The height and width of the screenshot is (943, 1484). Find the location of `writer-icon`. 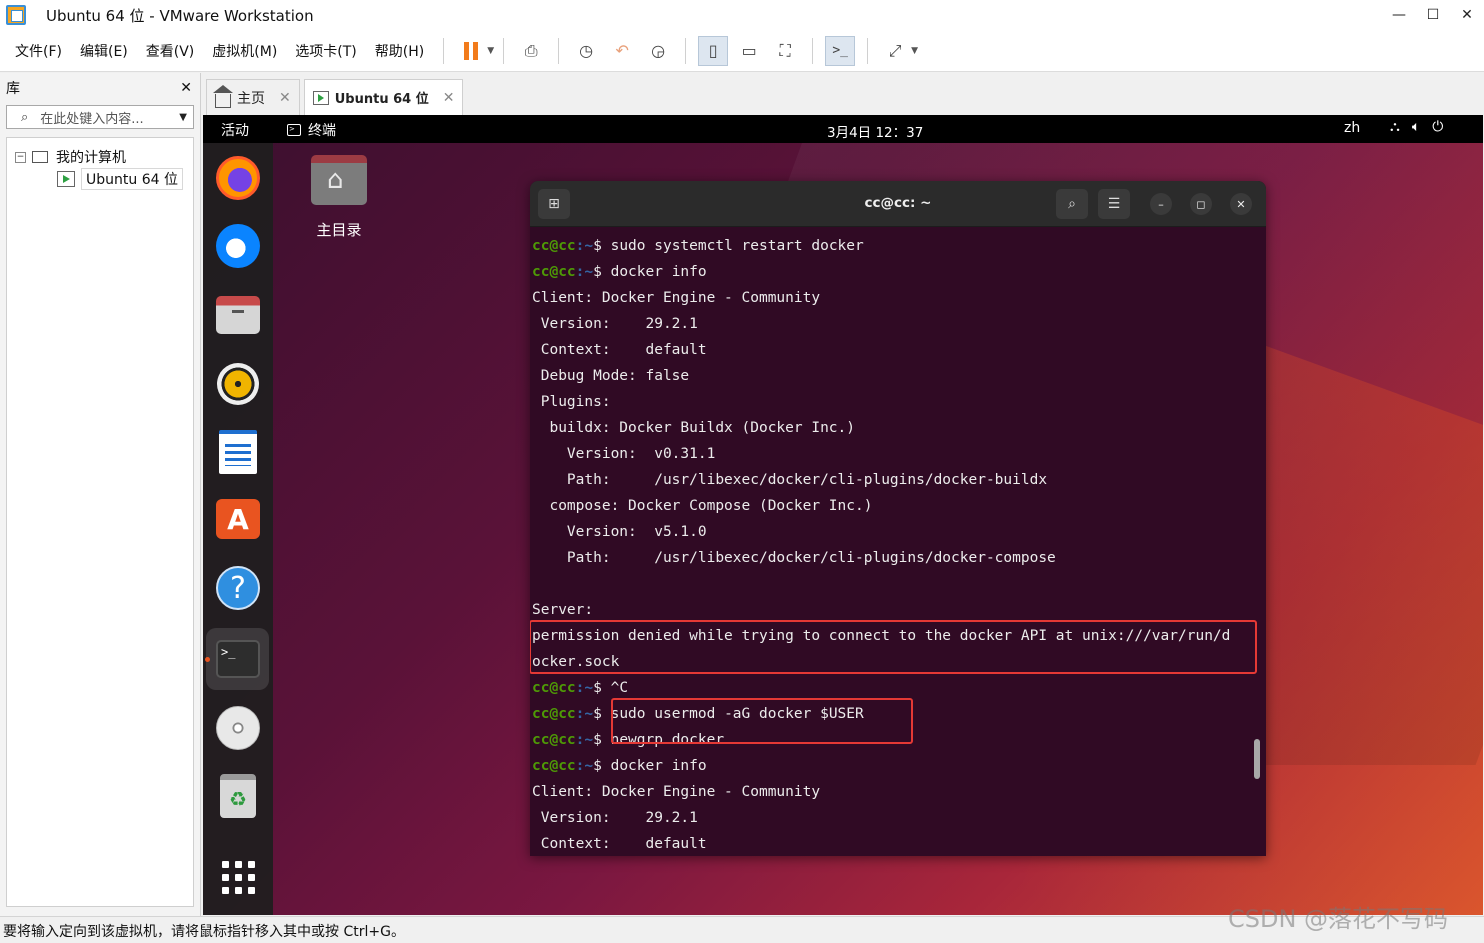

writer-icon is located at coordinates (238, 452).